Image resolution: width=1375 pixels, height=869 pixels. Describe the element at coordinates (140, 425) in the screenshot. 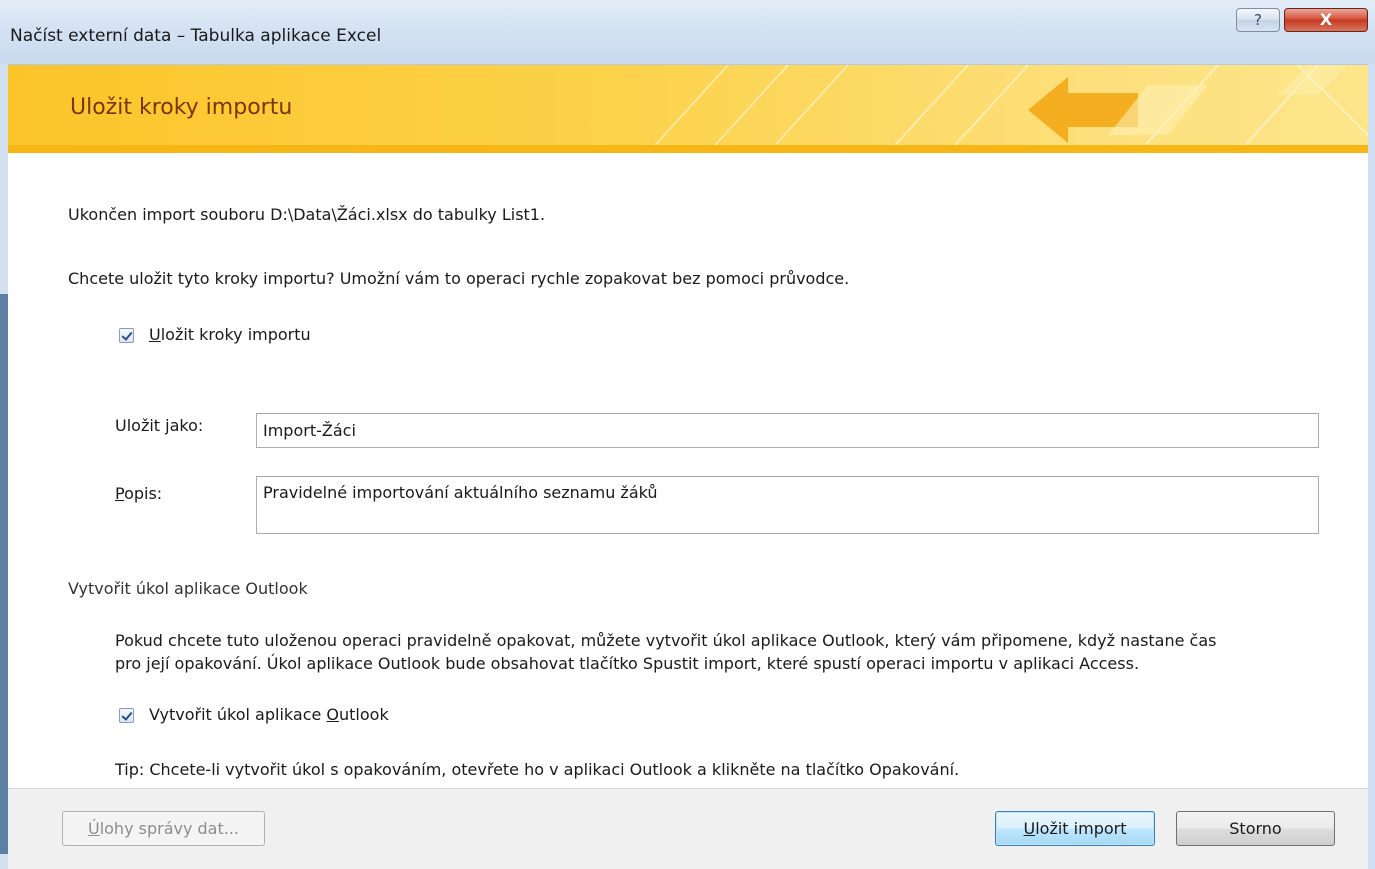

I see `label-part: Uložit` at that location.